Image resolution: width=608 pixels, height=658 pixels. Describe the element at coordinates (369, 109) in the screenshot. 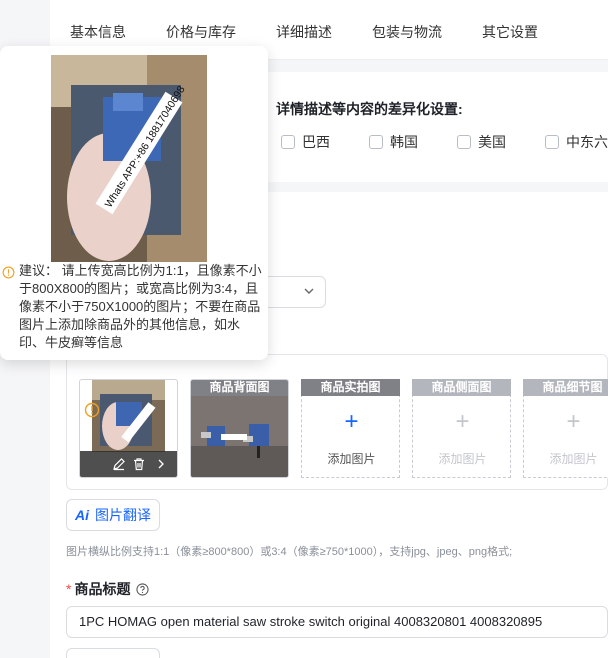

I see `differentiation-title: 详情描述等内容的差异化设置:` at that location.